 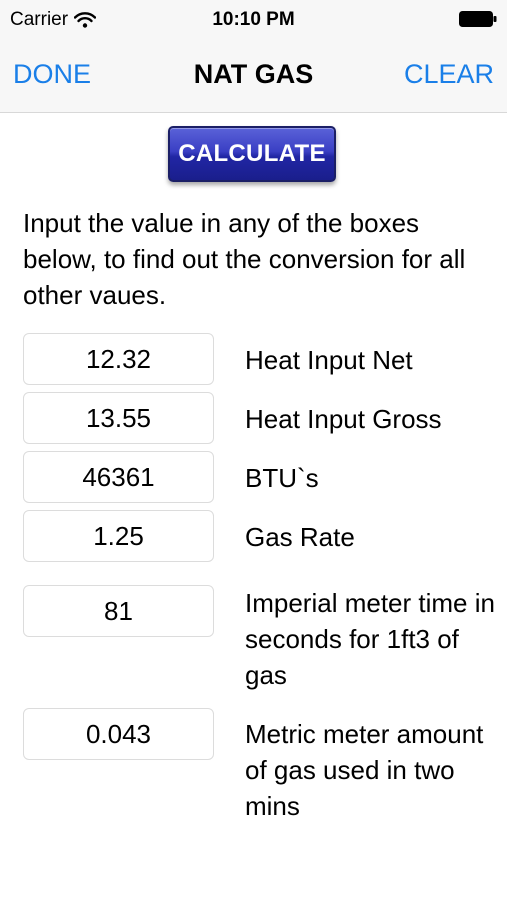 What do you see at coordinates (329, 360) in the screenshot?
I see `heat-input-net-label: Heat Input Net` at bounding box center [329, 360].